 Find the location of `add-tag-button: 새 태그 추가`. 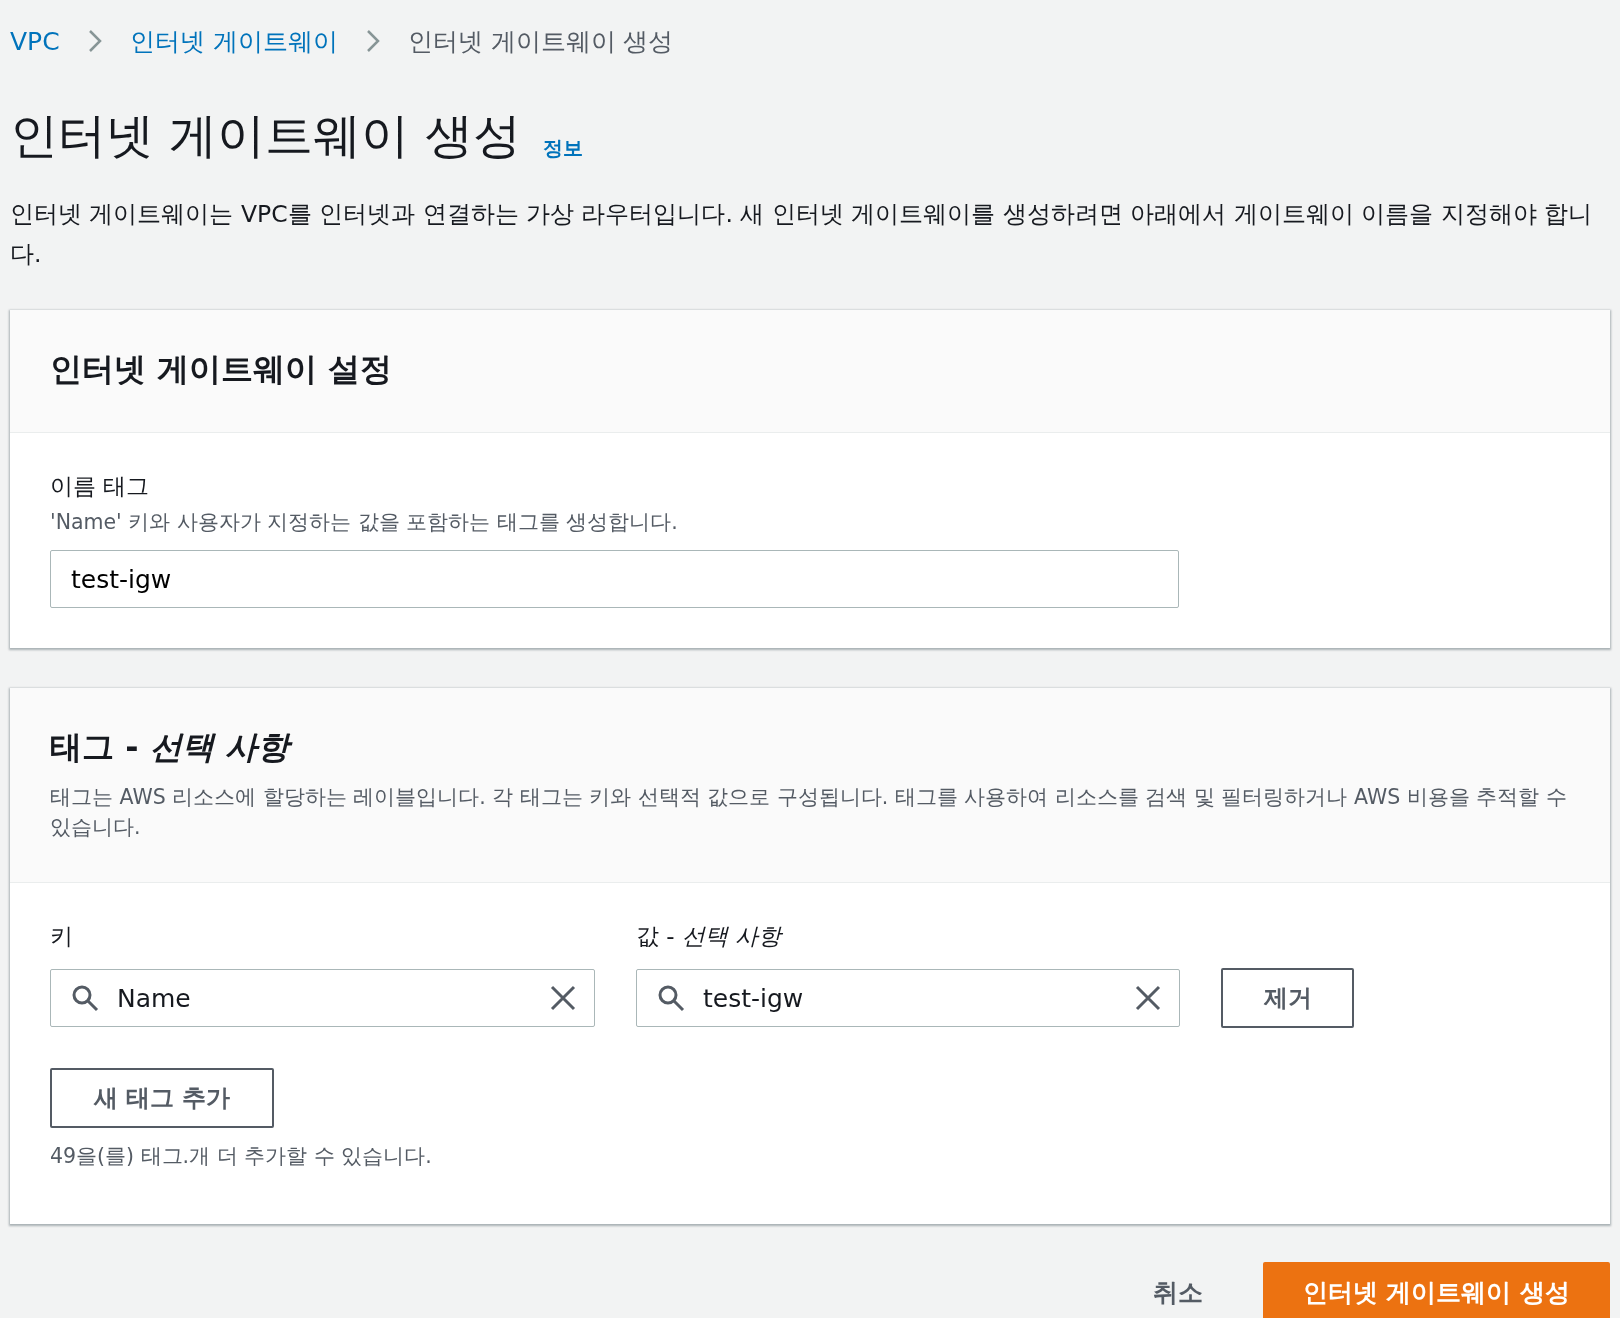

add-tag-button: 새 태그 추가 is located at coordinates (162, 1098).